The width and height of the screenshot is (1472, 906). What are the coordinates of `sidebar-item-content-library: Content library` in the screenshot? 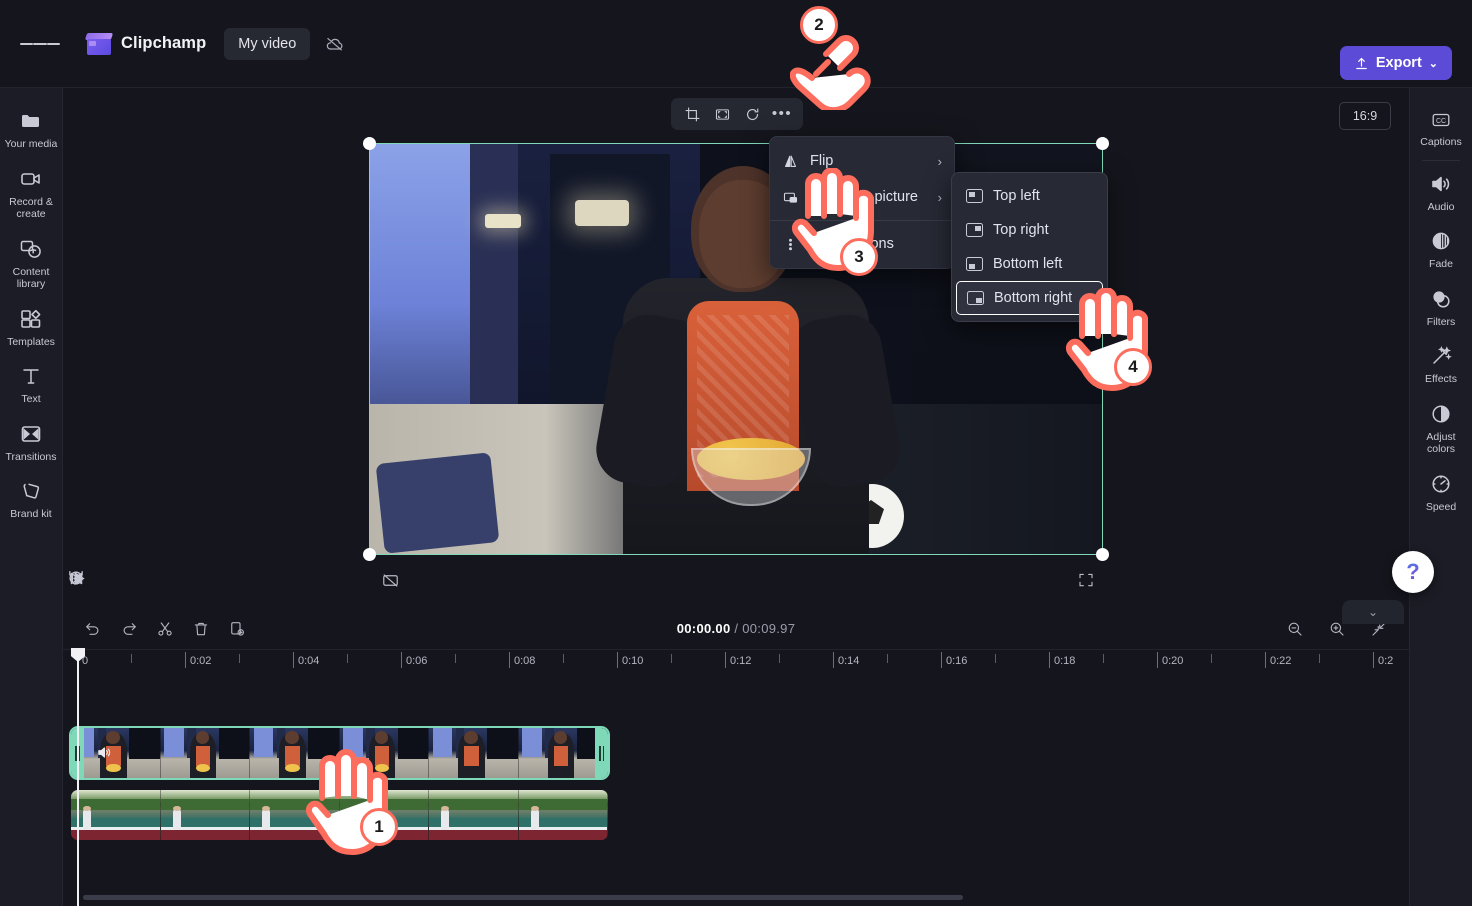 It's located at (31, 263).